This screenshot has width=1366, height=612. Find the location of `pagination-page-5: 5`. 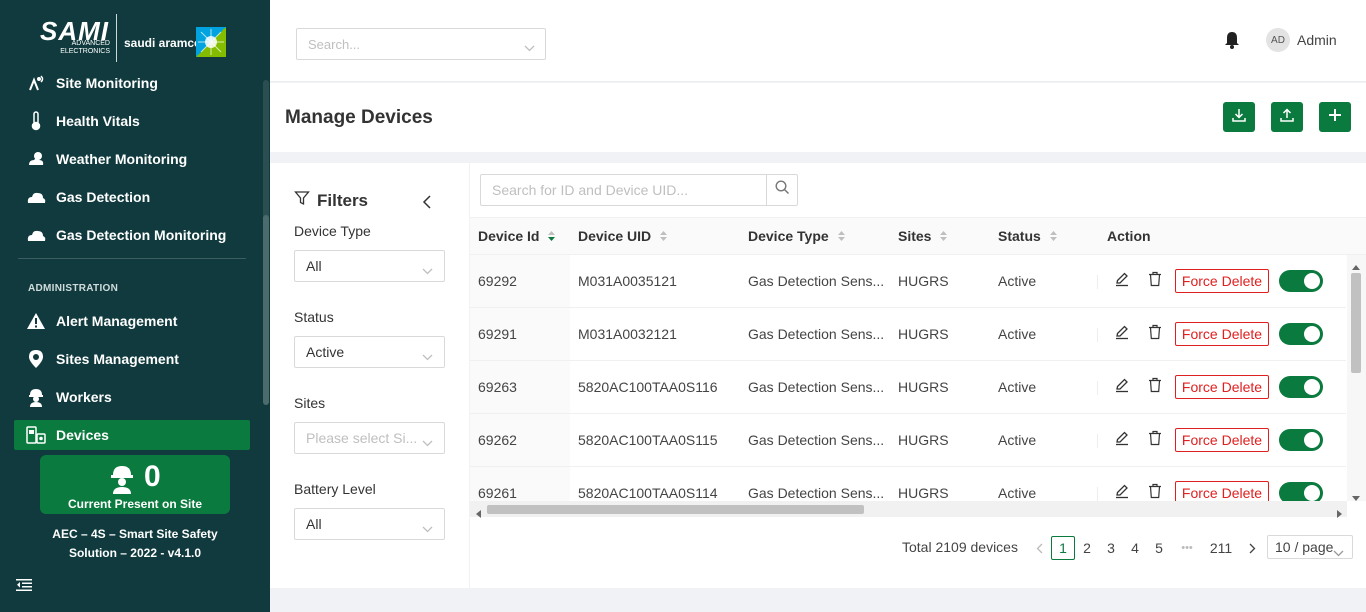

pagination-page-5: 5 is located at coordinates (1159, 548).